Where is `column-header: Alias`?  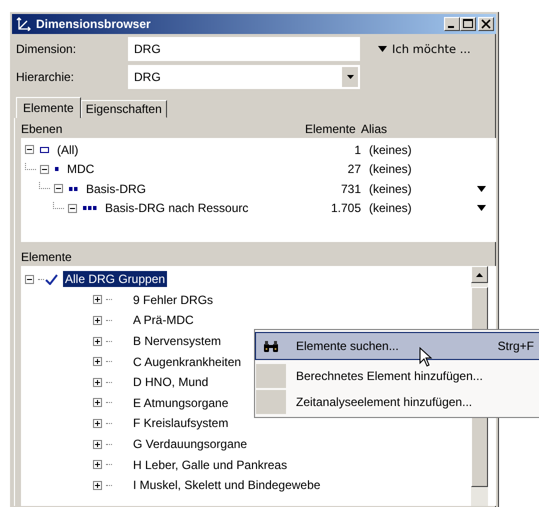 column-header: Alias is located at coordinates (374, 129).